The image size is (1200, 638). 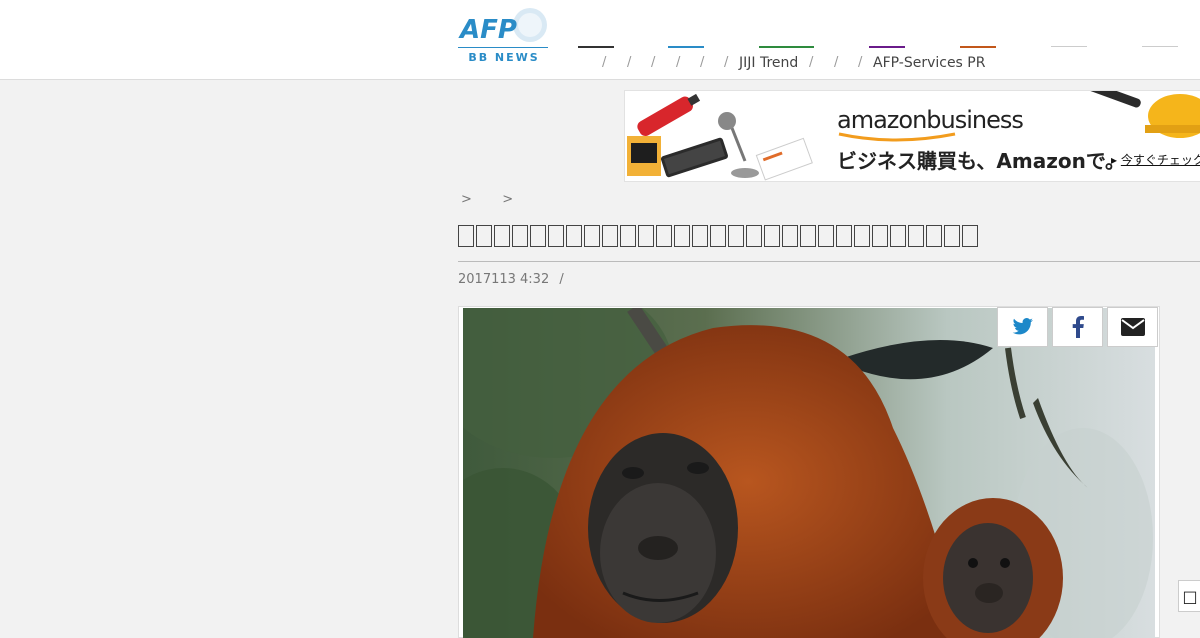 What do you see at coordinates (829, 261) in the screenshot?
I see `title-divider` at bounding box center [829, 261].